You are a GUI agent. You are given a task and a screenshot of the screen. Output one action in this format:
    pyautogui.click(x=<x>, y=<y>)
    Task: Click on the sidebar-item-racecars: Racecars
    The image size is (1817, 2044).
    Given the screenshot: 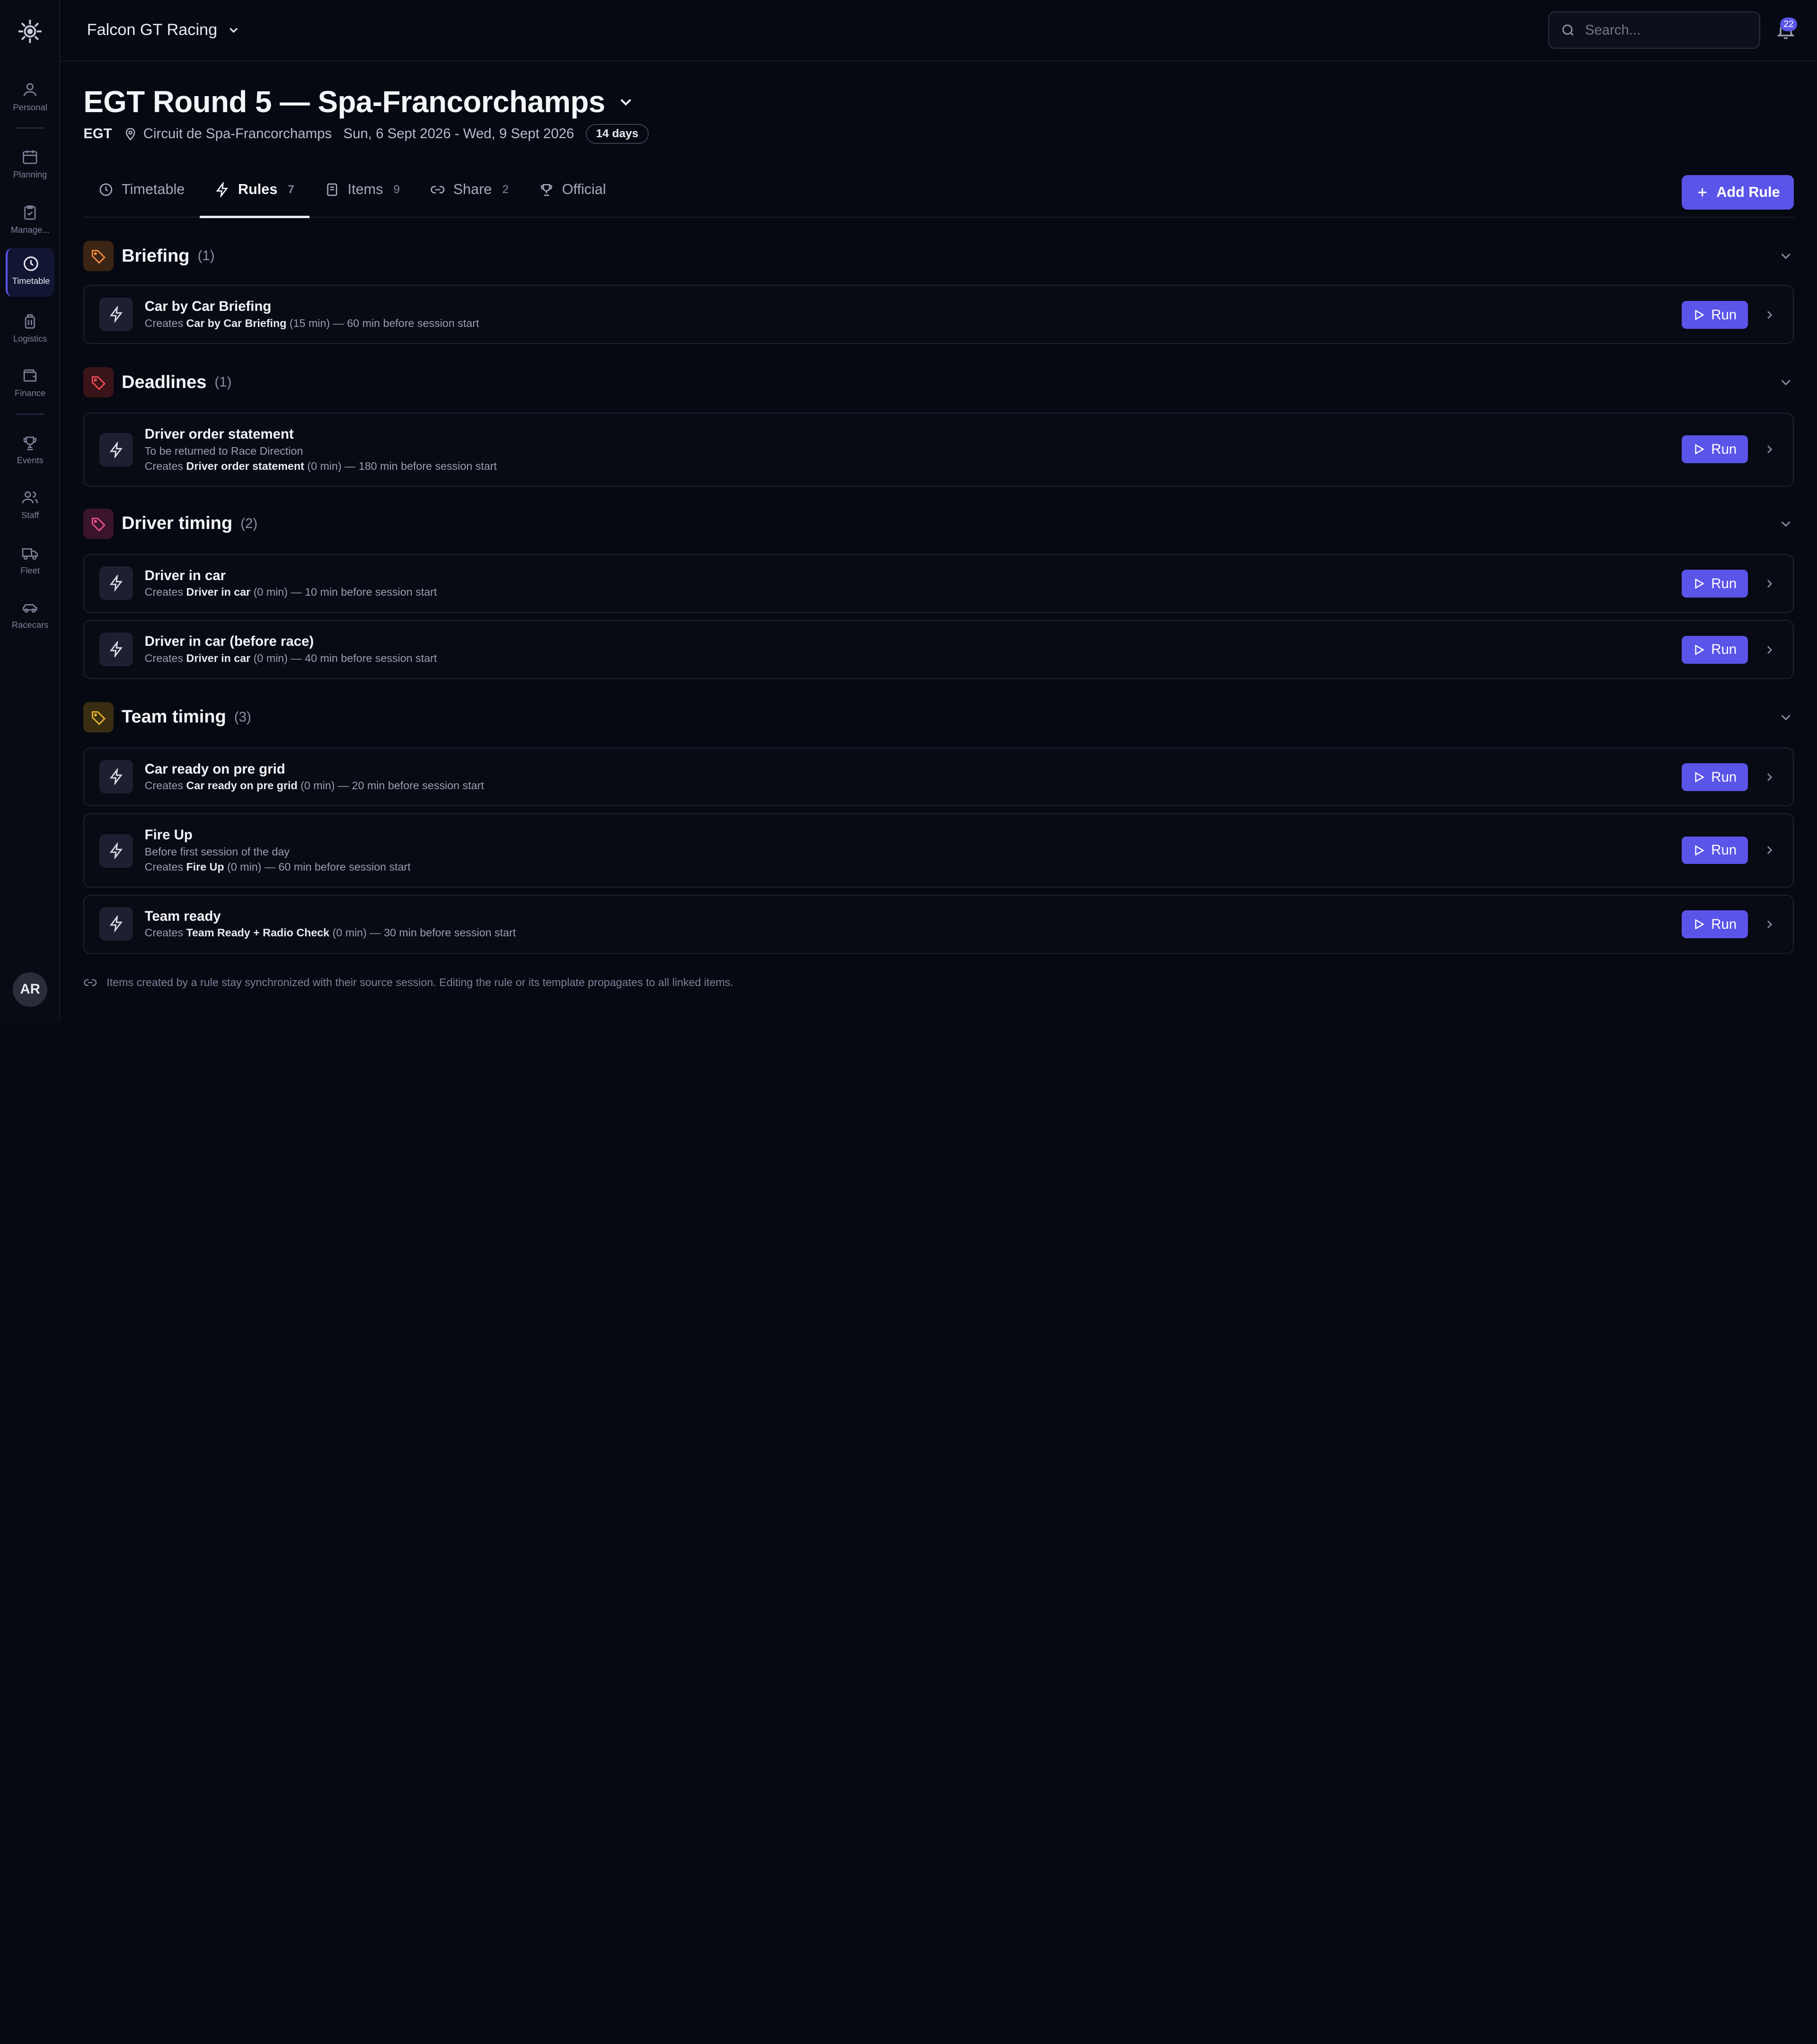 What is the action you would take?
    pyautogui.click(x=30, y=616)
    